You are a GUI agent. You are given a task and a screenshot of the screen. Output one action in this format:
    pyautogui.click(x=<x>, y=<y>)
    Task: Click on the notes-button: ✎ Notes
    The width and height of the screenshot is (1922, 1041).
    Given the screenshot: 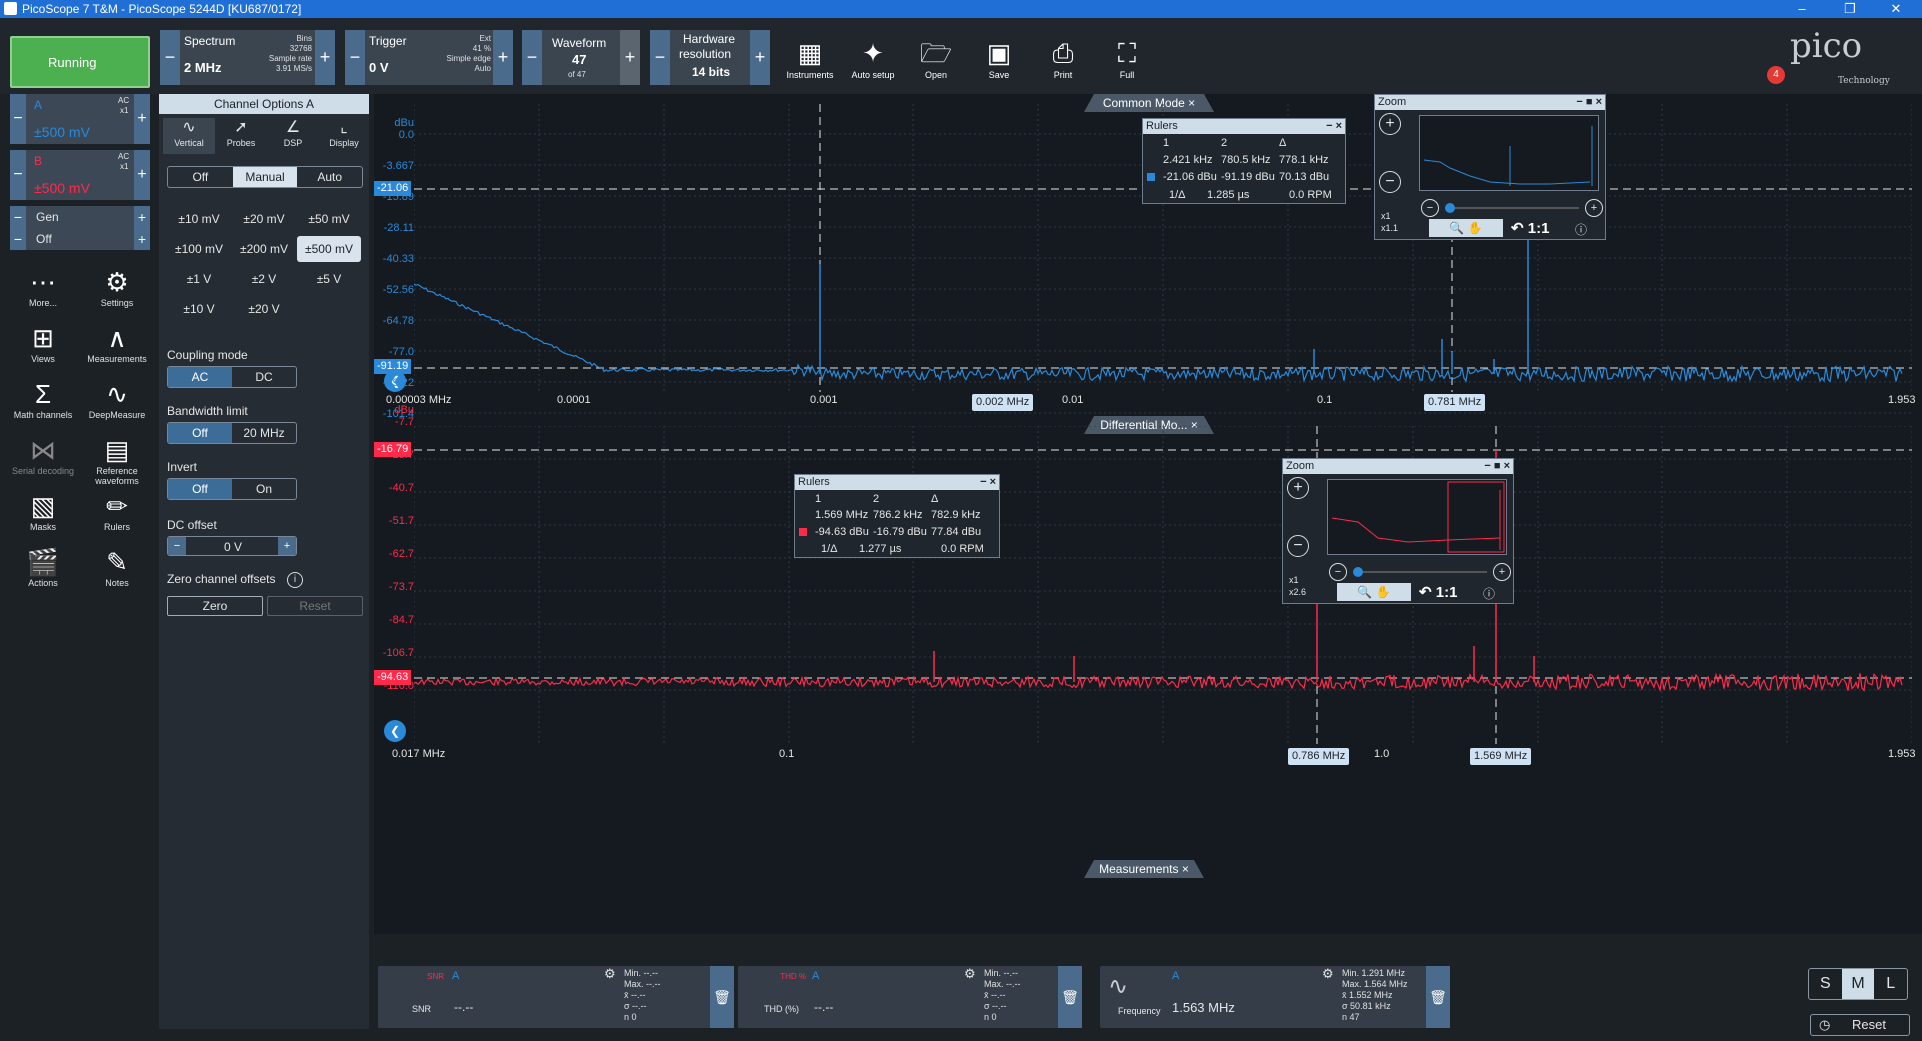 What is the action you would take?
    pyautogui.click(x=117, y=567)
    